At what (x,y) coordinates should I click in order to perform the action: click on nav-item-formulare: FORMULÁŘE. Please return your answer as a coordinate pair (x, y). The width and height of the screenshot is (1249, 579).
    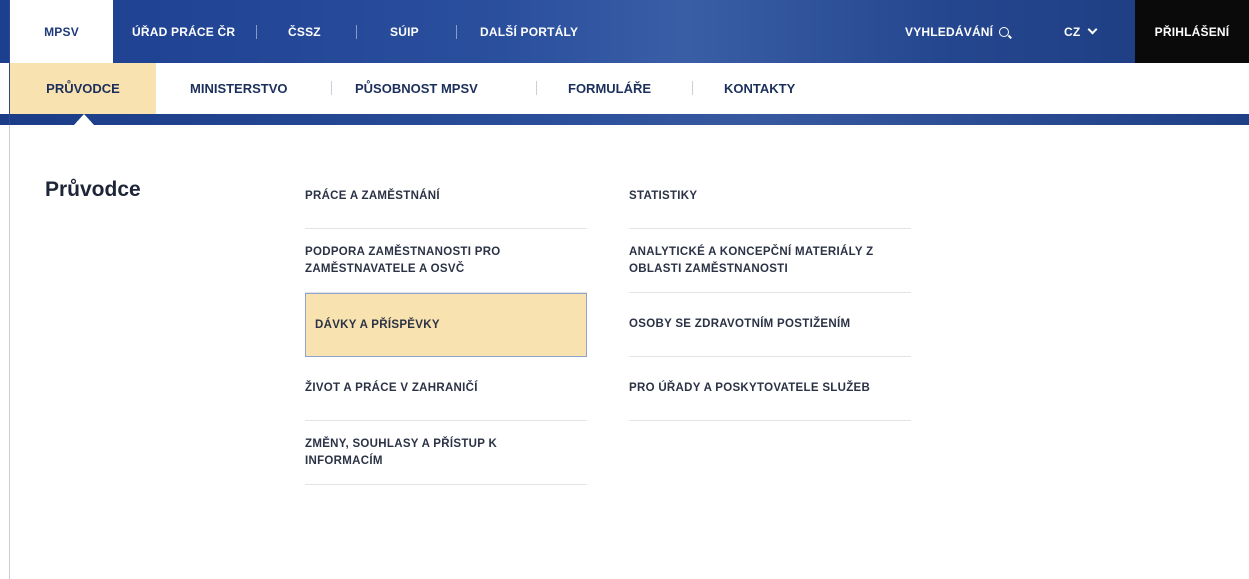
    Looking at the image, I should click on (609, 88).